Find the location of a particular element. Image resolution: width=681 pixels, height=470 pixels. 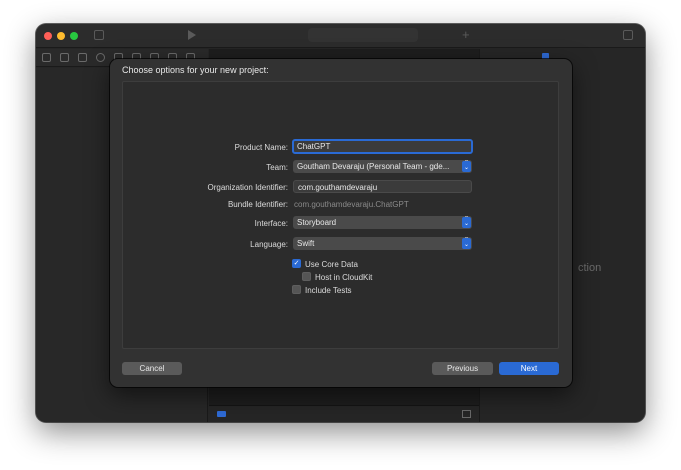

host-in-cloudkit-checkbox is located at coordinates (306, 276).